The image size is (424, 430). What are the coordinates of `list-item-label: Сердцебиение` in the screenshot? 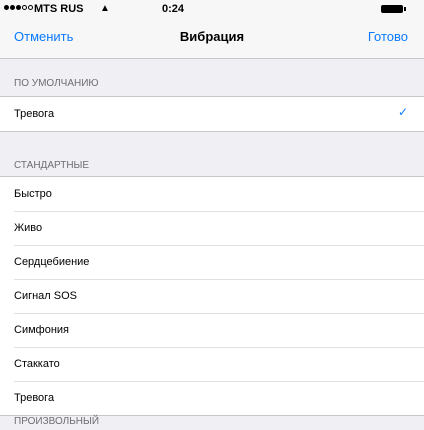 It's located at (52, 262).